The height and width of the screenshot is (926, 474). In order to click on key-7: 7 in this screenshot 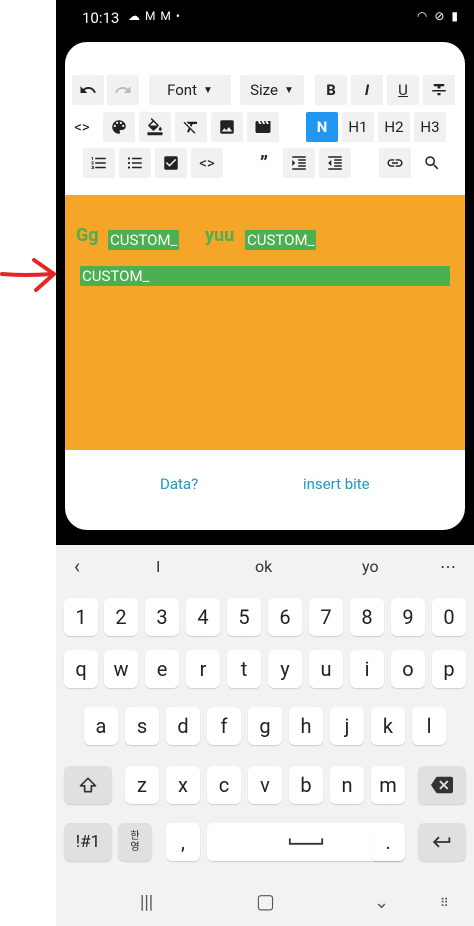, I will do `click(326, 617)`.